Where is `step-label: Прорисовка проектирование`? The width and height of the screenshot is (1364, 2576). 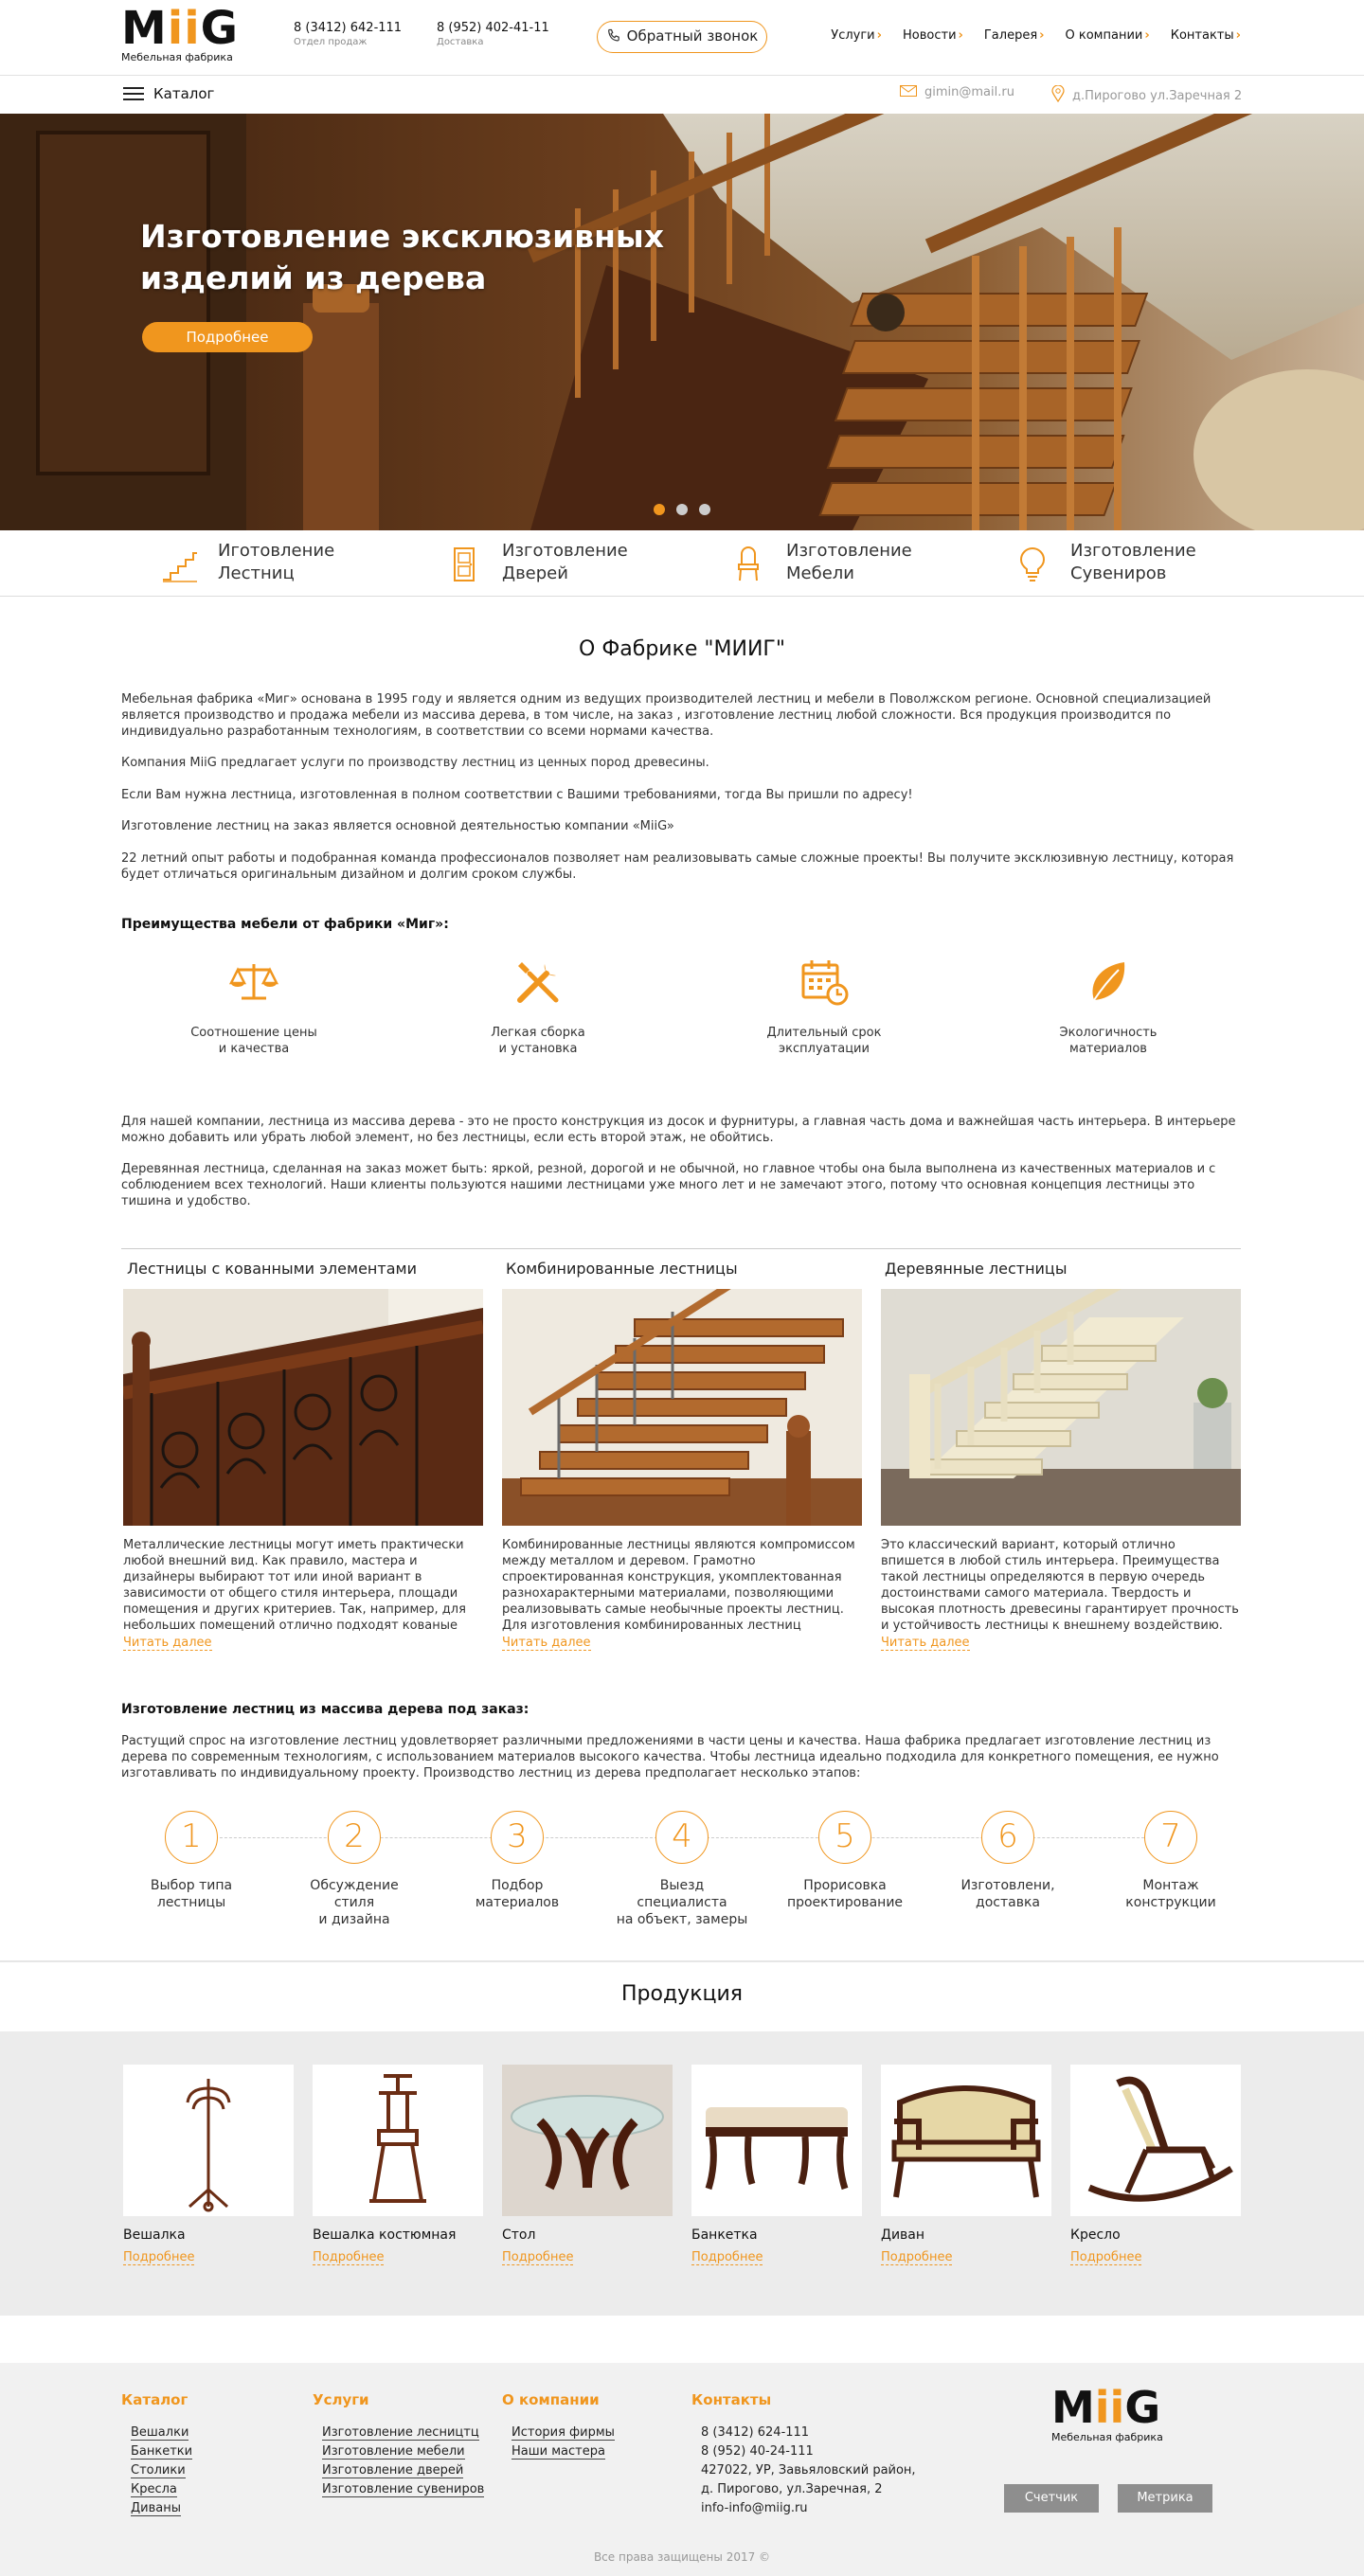
step-label: Прорисовка проектирование is located at coordinates (845, 1894).